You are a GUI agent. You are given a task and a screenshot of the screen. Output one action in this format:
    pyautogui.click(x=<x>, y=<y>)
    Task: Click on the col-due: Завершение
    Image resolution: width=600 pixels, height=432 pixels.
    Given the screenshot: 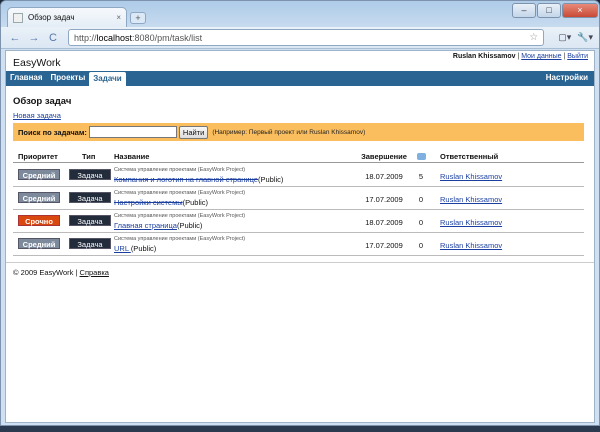 What is the action you would take?
    pyautogui.click(x=384, y=156)
    